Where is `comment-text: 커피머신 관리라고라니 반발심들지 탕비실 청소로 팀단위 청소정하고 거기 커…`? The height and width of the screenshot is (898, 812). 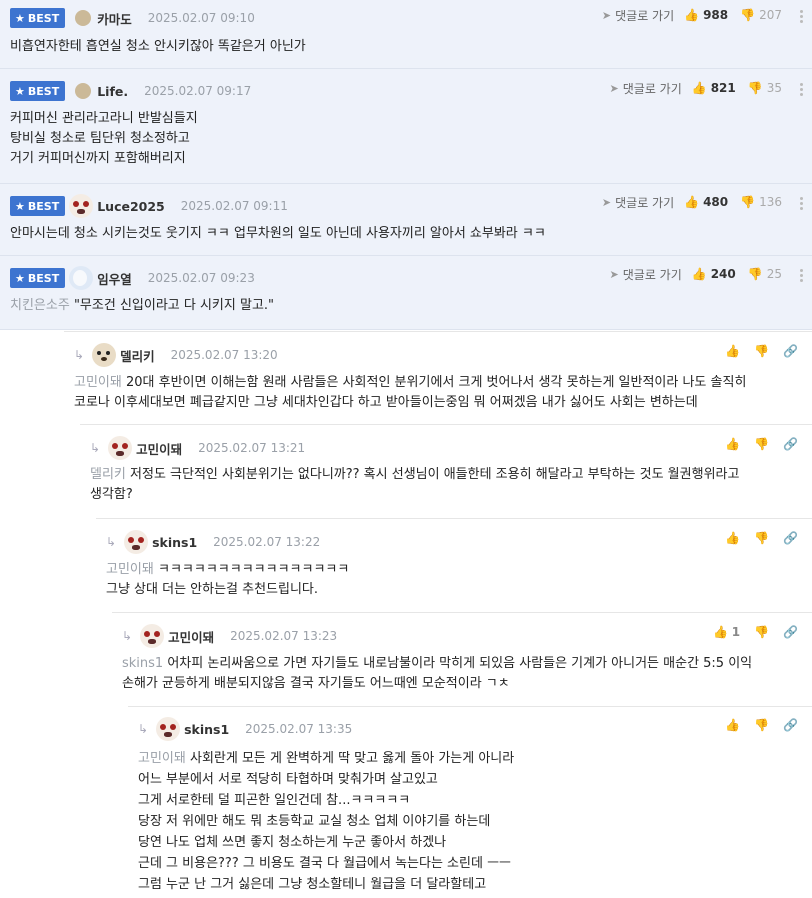
comment-text: 커피머신 관리라고라니 반발심들지 탕비실 청소로 팀단위 청소정하고 거기 커… is located at coordinates (104, 138).